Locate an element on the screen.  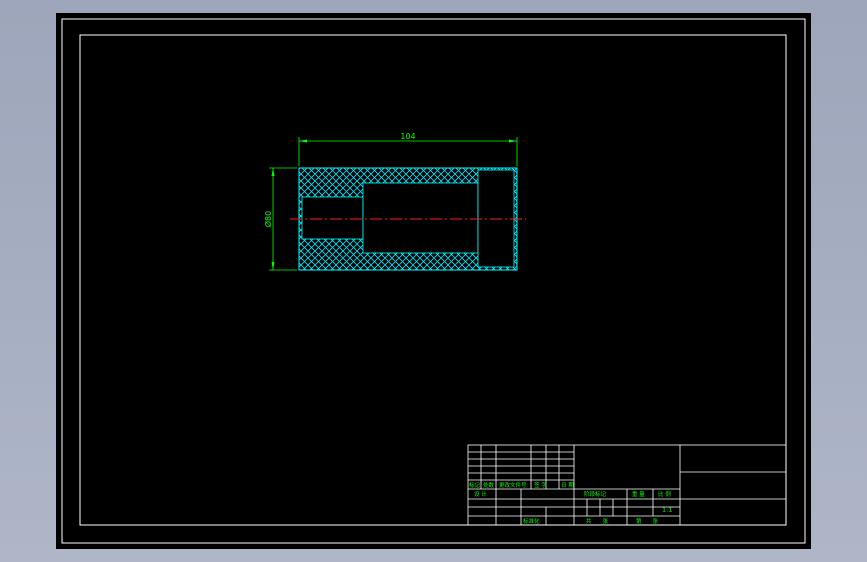
part-section-view is located at coordinates (408, 219).